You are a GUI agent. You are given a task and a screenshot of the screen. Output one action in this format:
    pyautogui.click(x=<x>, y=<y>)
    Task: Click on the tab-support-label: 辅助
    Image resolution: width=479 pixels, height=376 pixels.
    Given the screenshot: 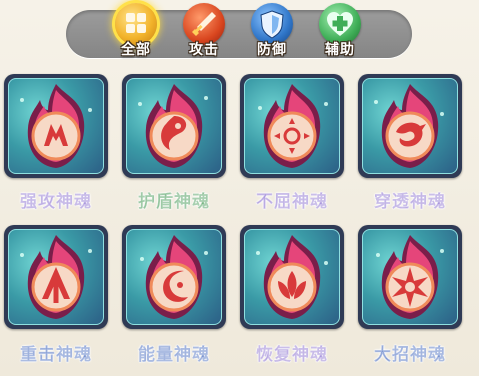 What is the action you would take?
    pyautogui.click(x=340, y=50)
    